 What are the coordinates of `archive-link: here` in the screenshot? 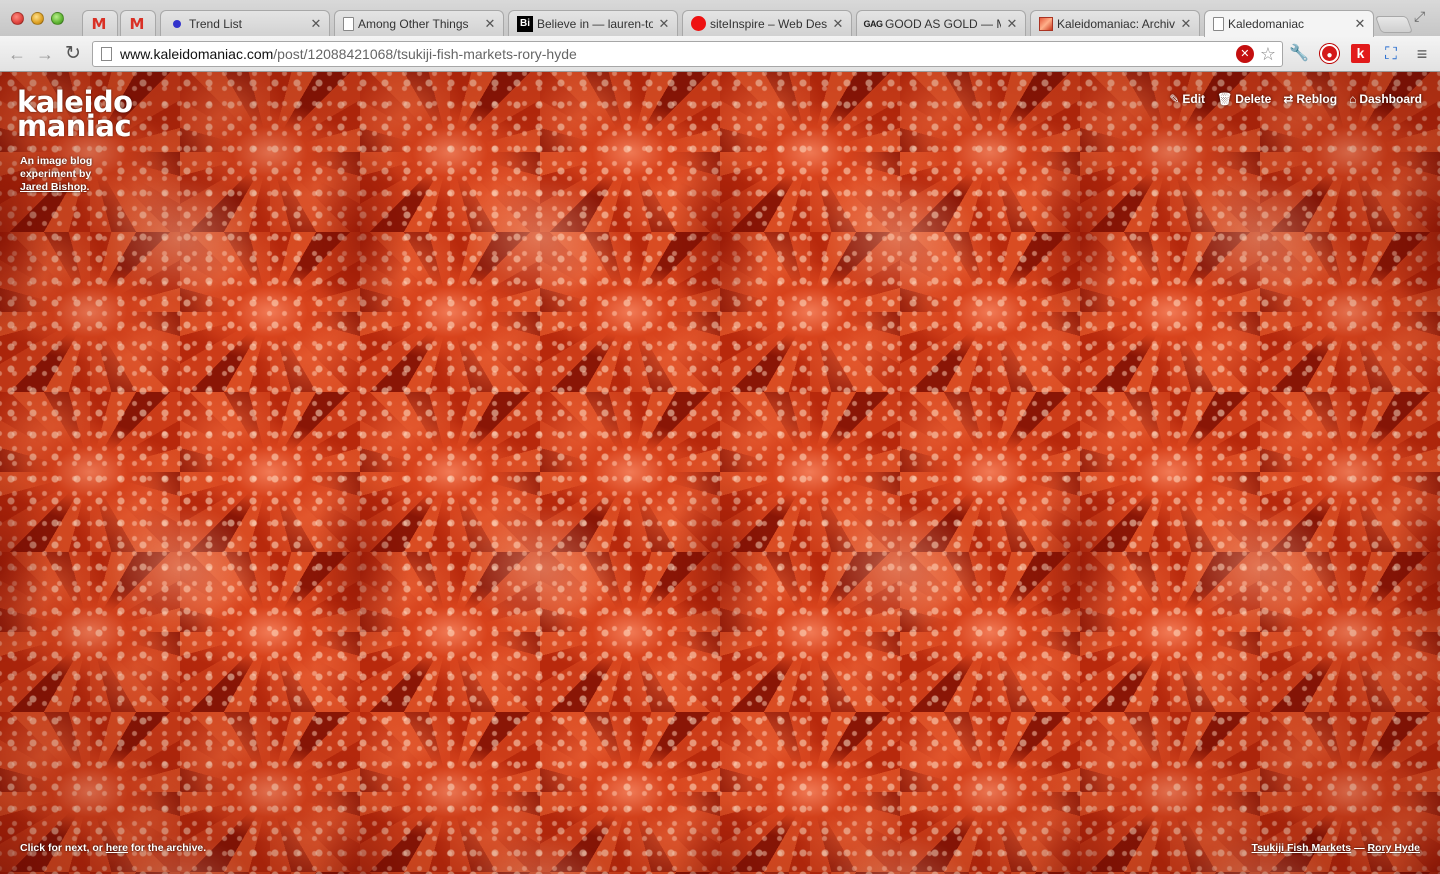 It's located at (117, 848).